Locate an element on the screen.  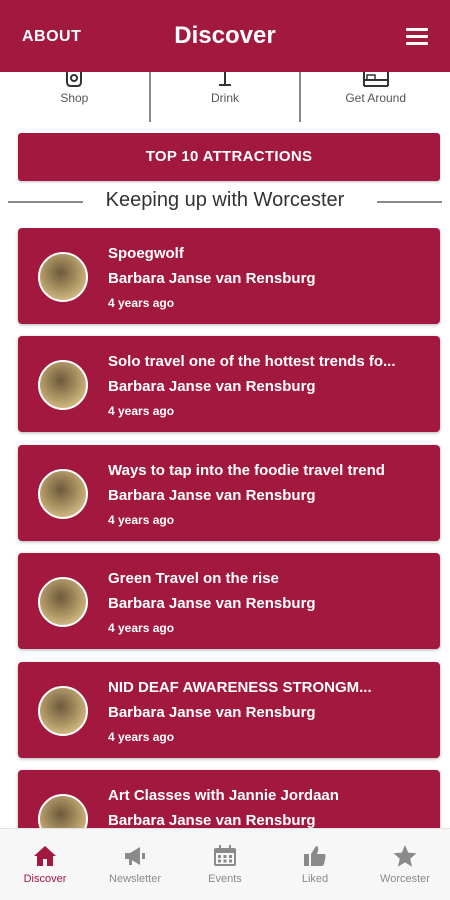
section-heading: Keeping up with Worcester is located at coordinates (225, 201).